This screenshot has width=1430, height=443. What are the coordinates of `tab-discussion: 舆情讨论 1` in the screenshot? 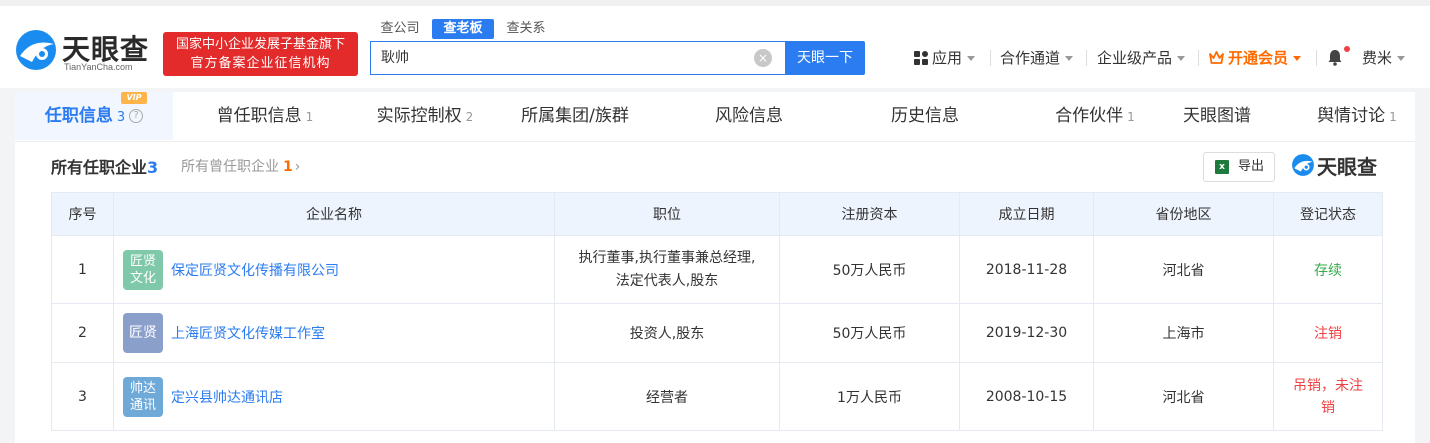 It's located at (1357, 116).